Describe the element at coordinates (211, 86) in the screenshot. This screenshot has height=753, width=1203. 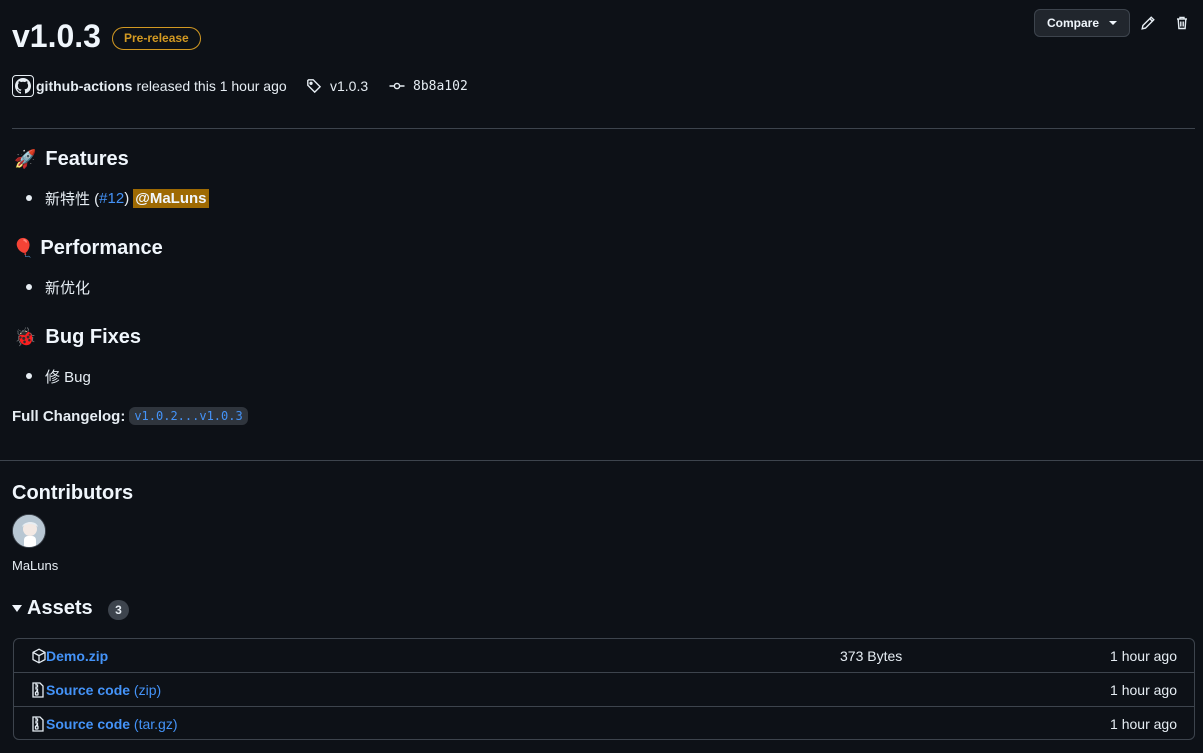
I see `release-time-text: released this 1 hour ago` at that location.